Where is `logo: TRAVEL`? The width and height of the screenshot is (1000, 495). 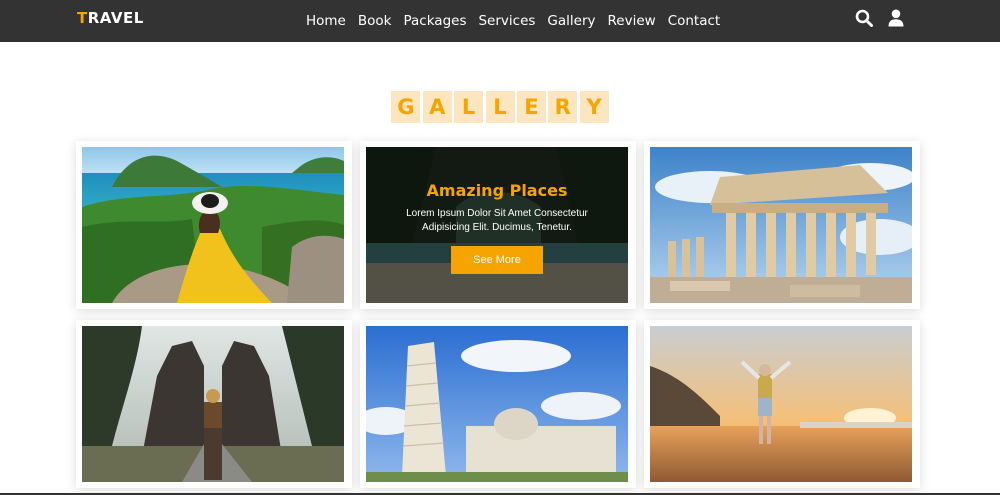 logo: TRAVEL is located at coordinates (110, 18).